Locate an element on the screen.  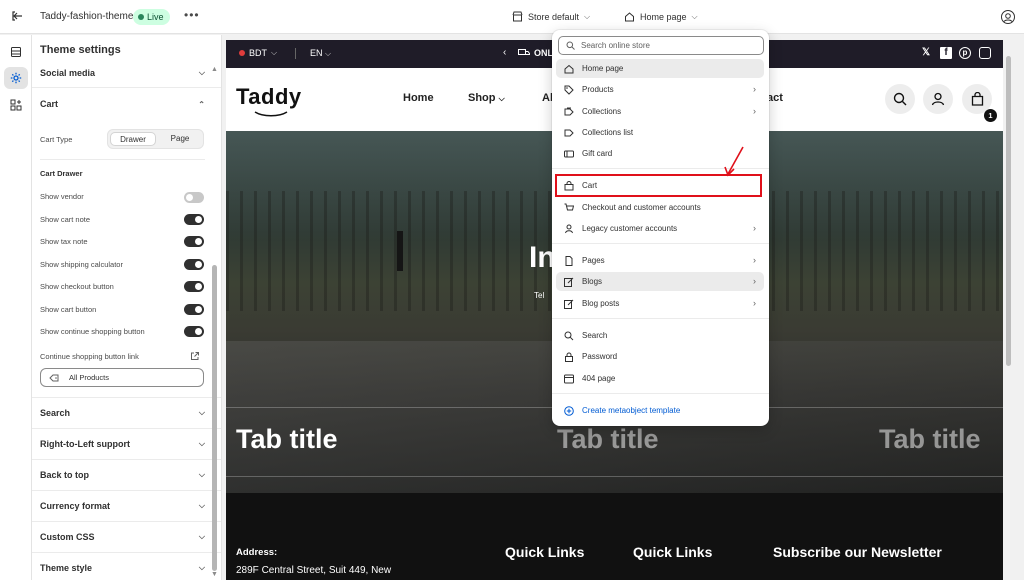
show-tax-note-toggle is located at coordinates (194, 241).